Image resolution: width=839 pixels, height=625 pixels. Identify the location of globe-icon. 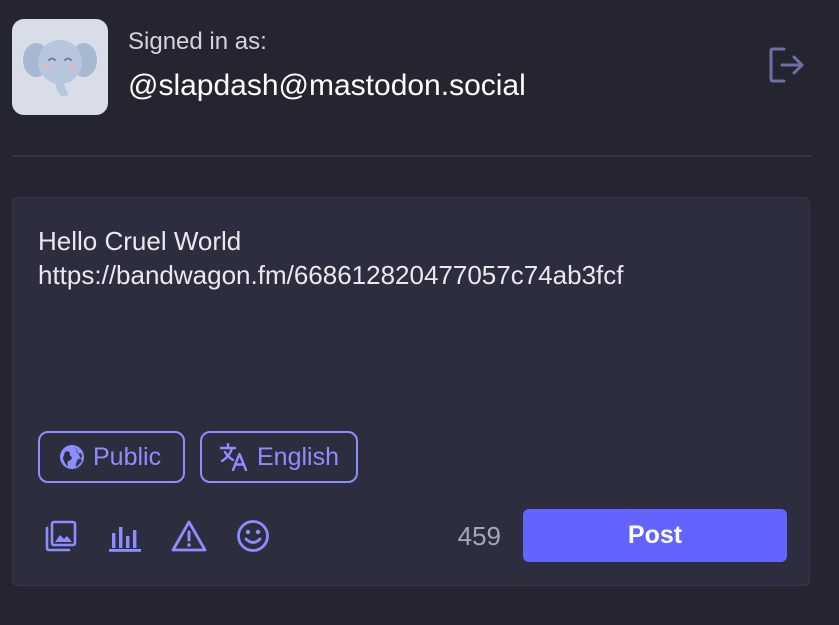
(72, 457).